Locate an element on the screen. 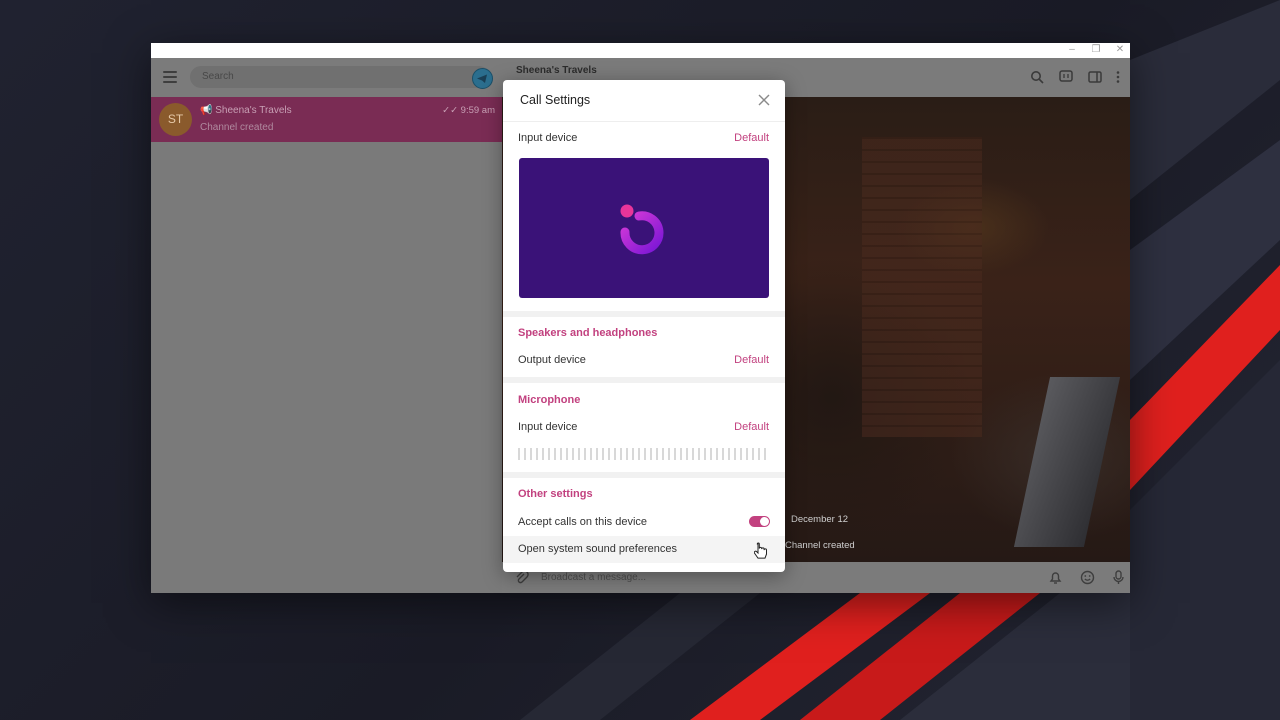 The height and width of the screenshot is (720, 1280). close-window-button: ✕ is located at coordinates (1119, 50).